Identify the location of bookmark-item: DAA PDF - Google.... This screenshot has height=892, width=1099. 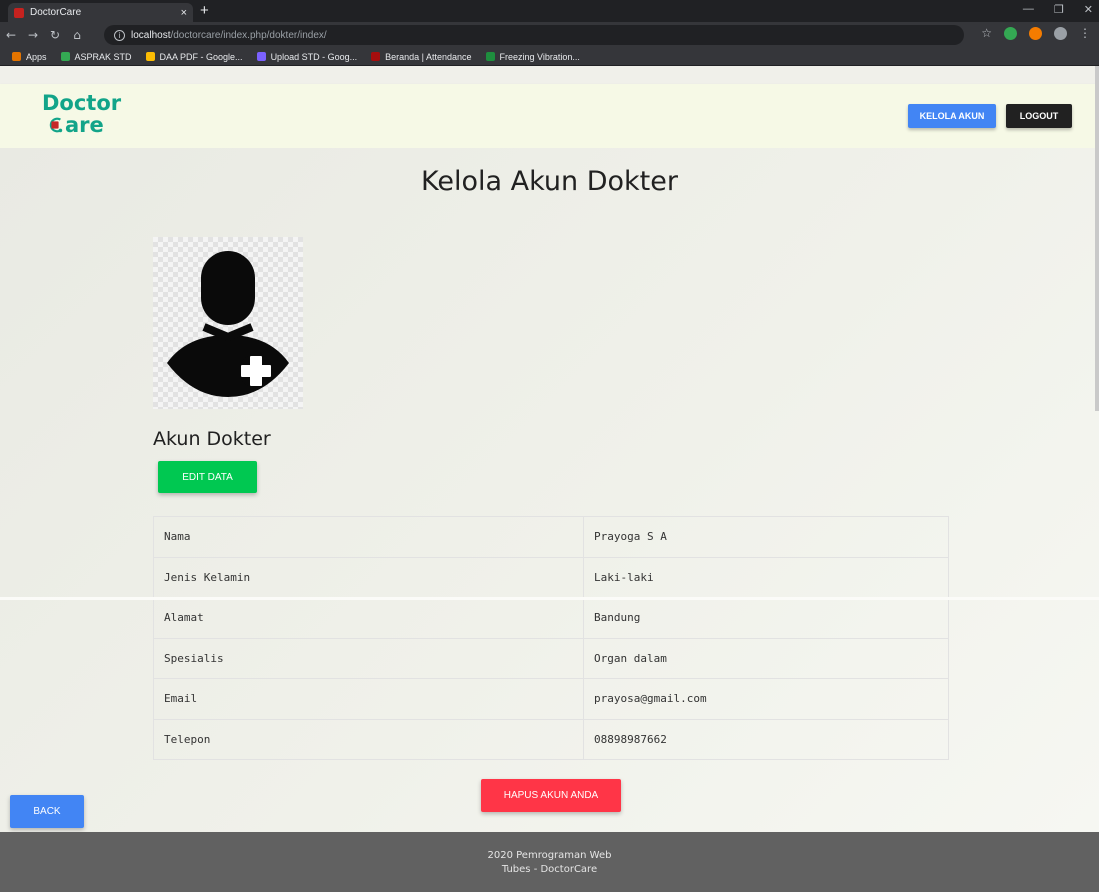
(194, 57).